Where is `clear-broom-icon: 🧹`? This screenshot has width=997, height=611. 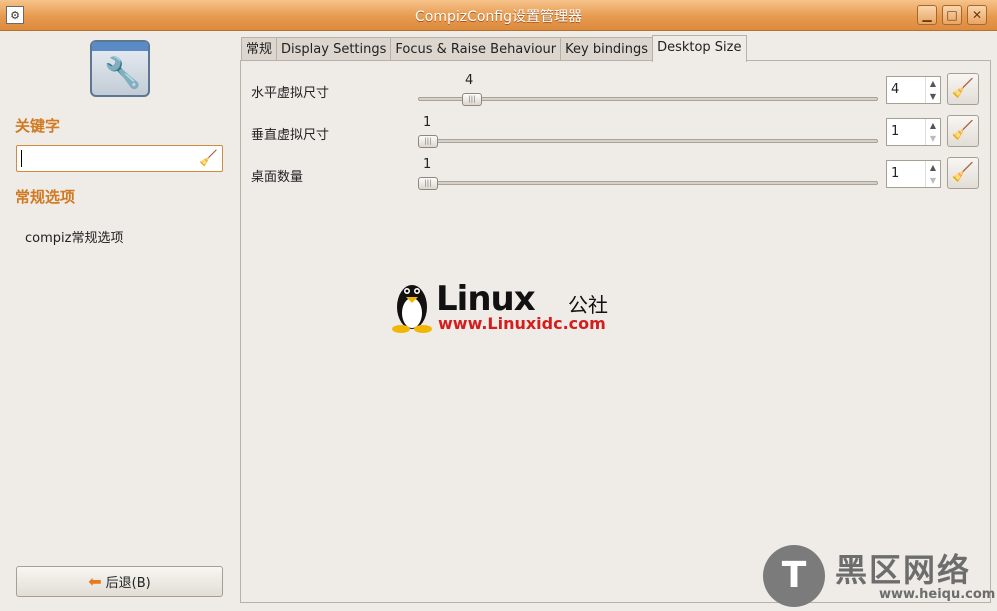 clear-broom-icon: 🧹 is located at coordinates (208, 158).